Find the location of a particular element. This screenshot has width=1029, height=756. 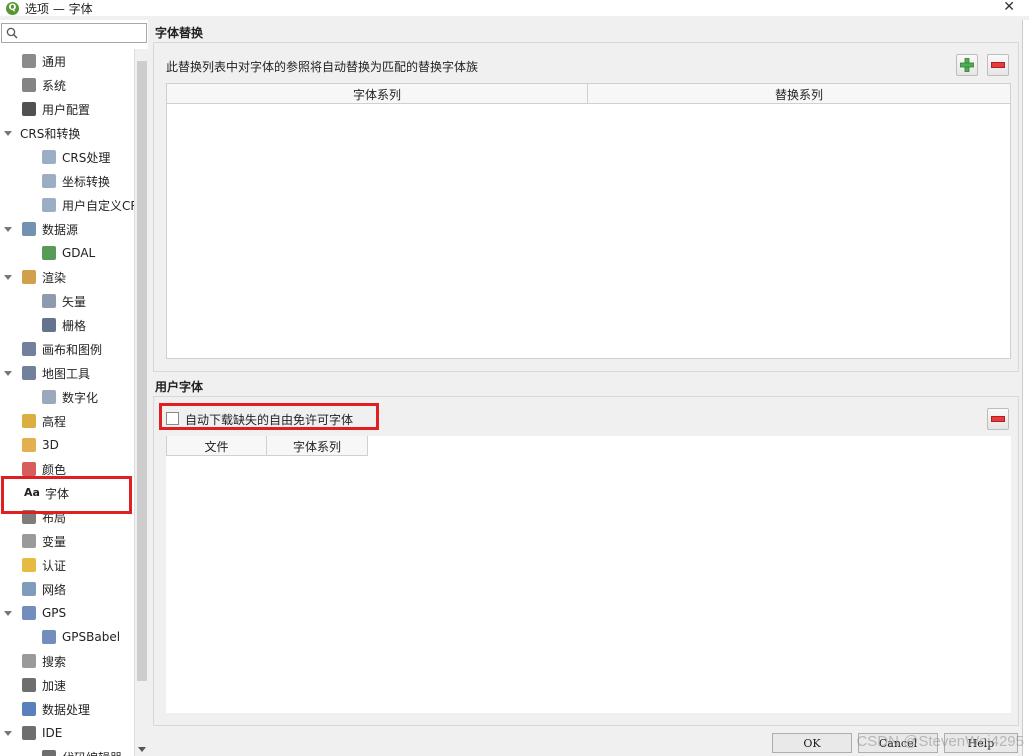

sidebar-item-label: 加速 is located at coordinates (54, 685).